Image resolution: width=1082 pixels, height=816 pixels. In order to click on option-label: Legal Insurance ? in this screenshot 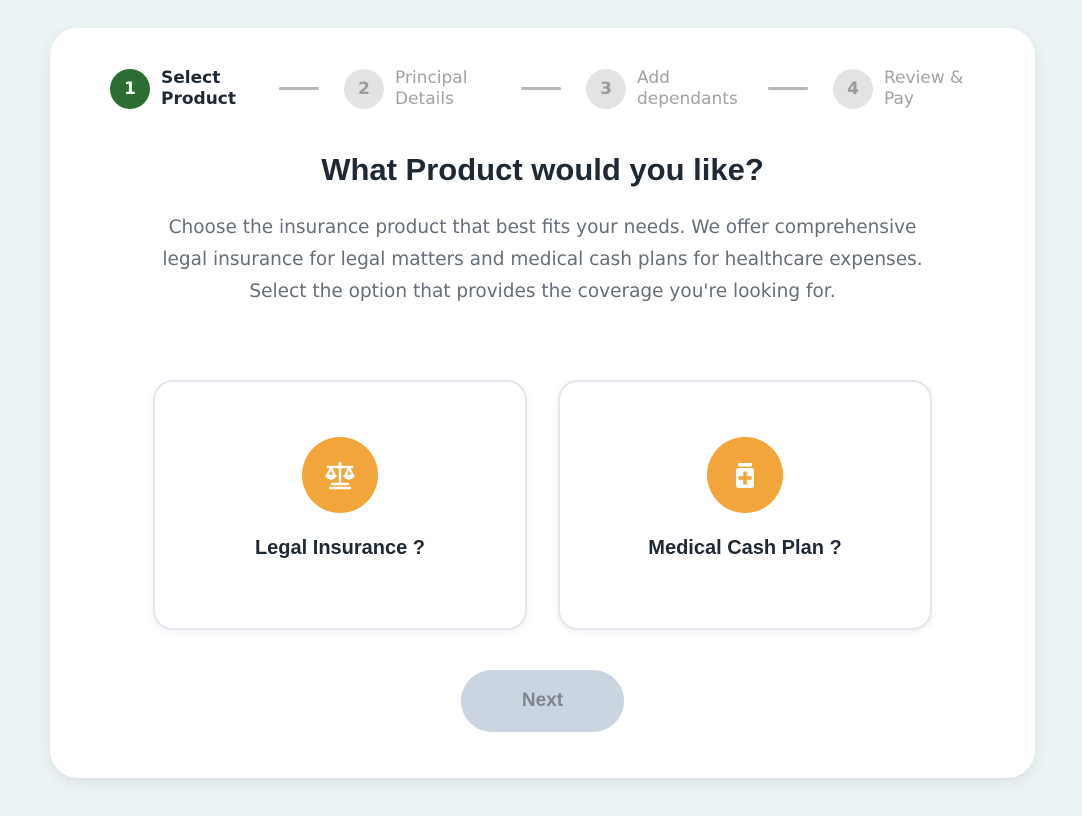, I will do `click(340, 548)`.